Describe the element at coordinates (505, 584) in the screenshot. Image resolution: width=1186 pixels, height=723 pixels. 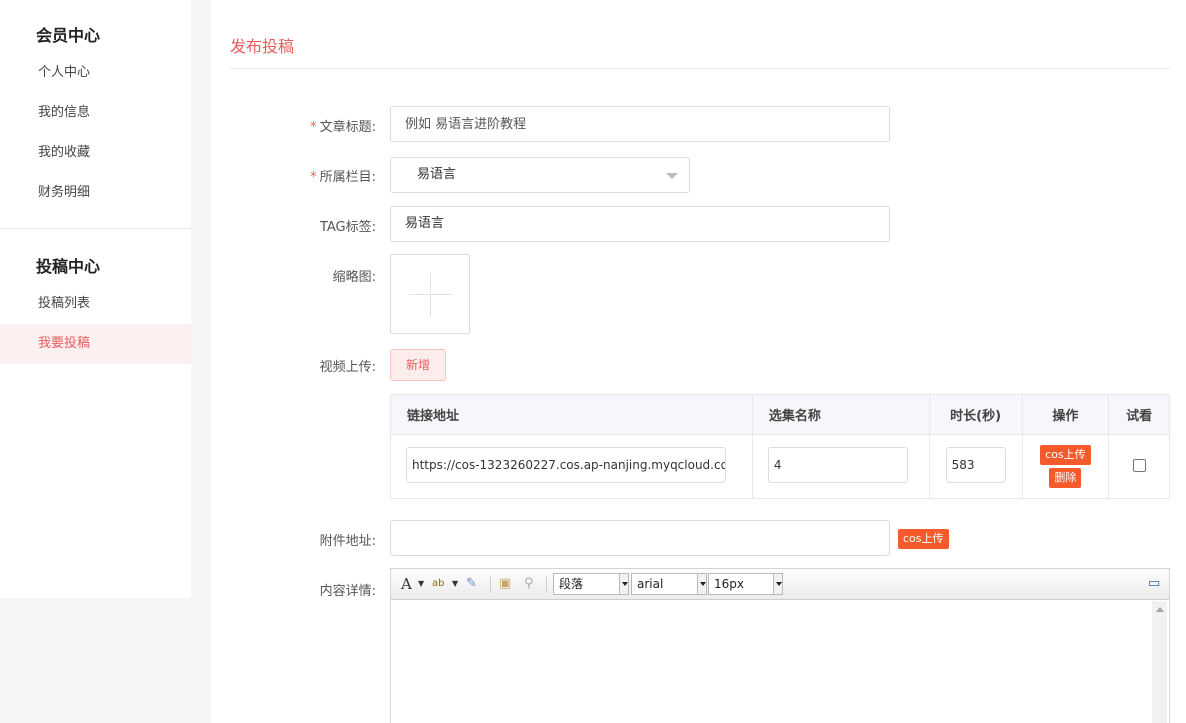
I see `image-icon: ▣` at that location.